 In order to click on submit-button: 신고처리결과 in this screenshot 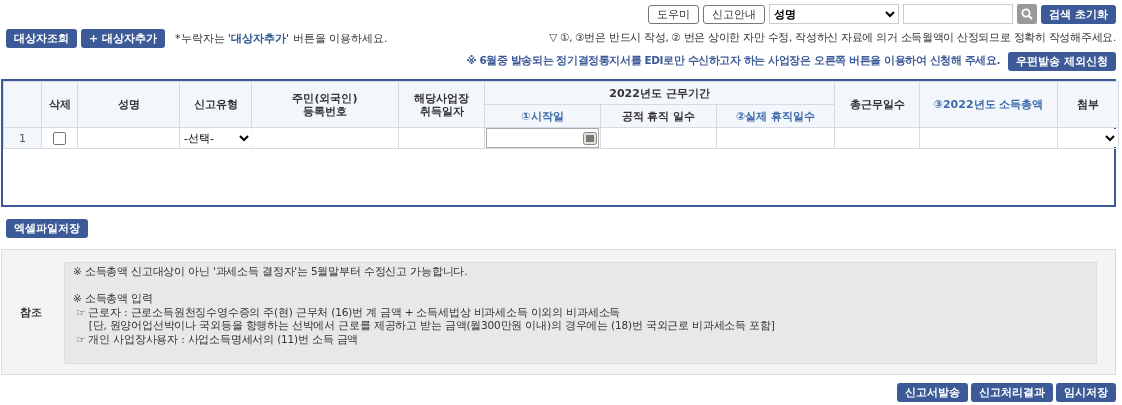, I will do `click(1012, 392)`.